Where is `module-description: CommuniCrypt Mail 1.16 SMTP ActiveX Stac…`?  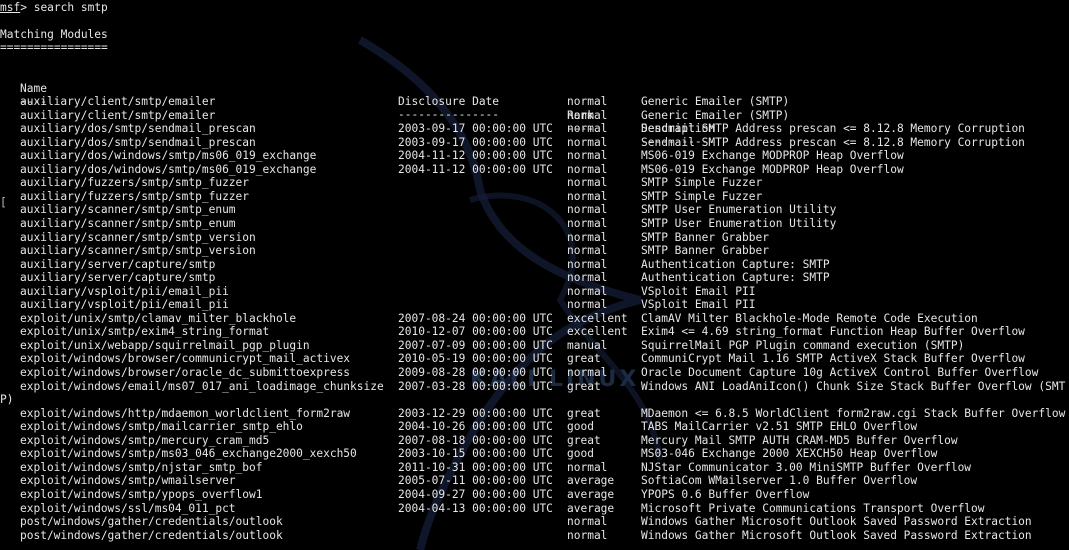
module-description: CommuniCrypt Mail 1.16 SMTP ActiveX Stac… is located at coordinates (833, 359).